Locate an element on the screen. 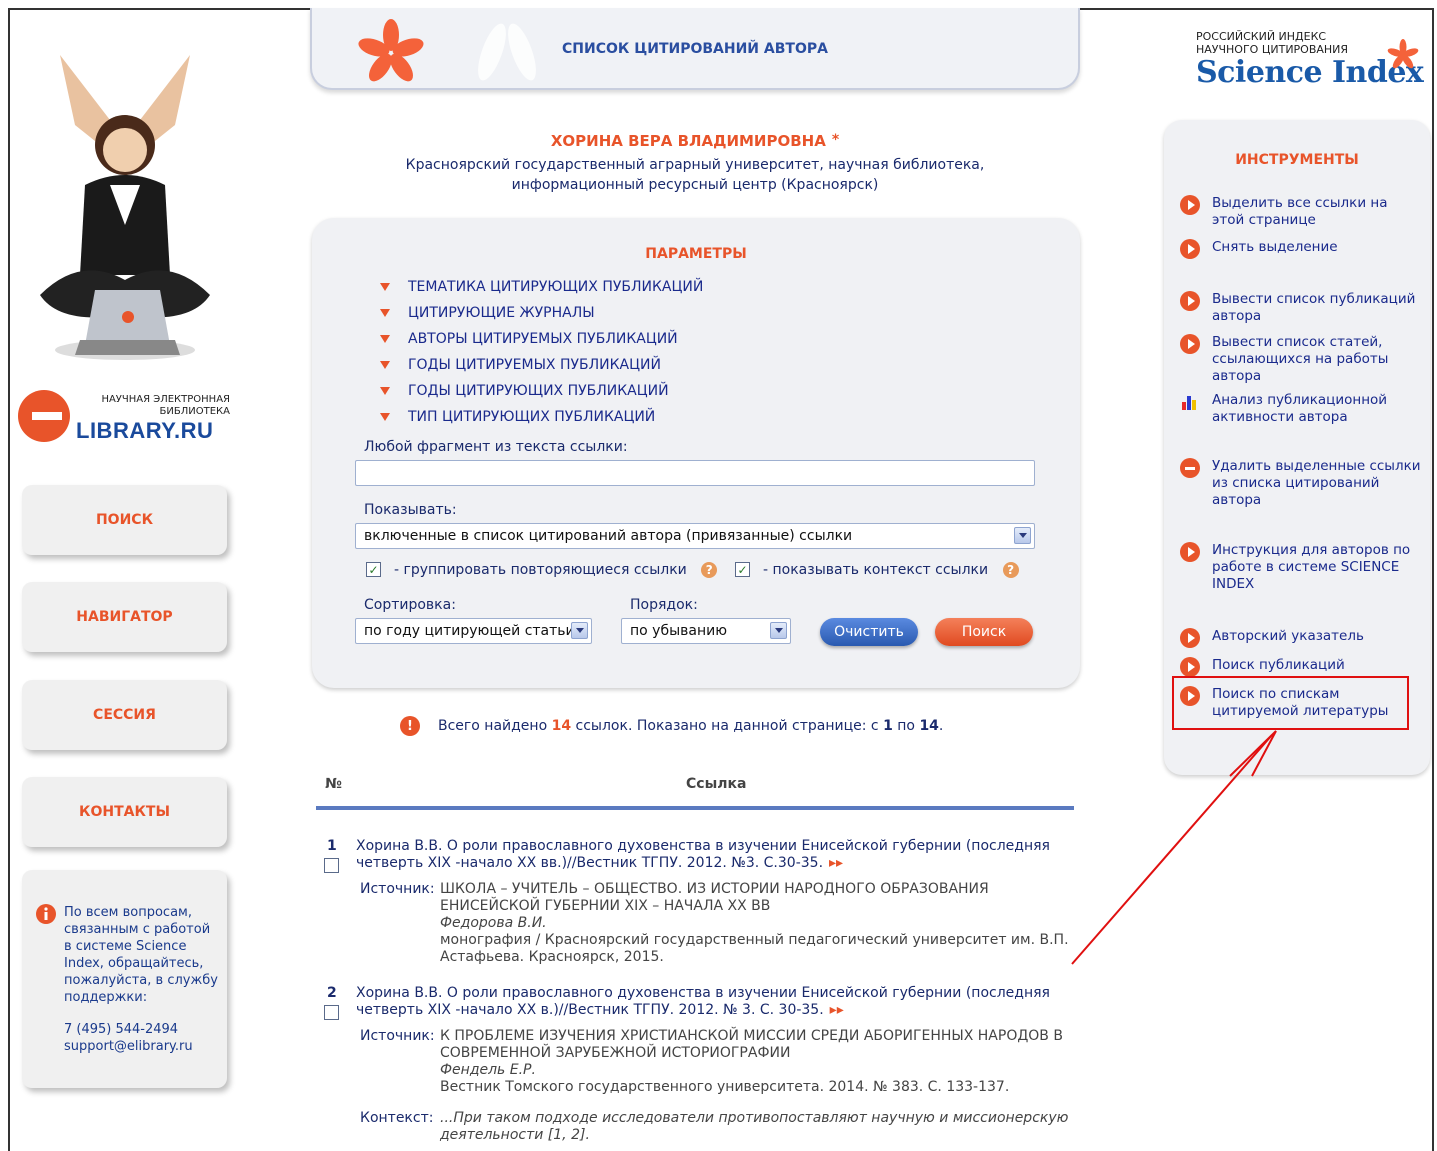 This screenshot has height=1151, width=1437. sort-select: по году цитирующей статьи is located at coordinates (473, 631).